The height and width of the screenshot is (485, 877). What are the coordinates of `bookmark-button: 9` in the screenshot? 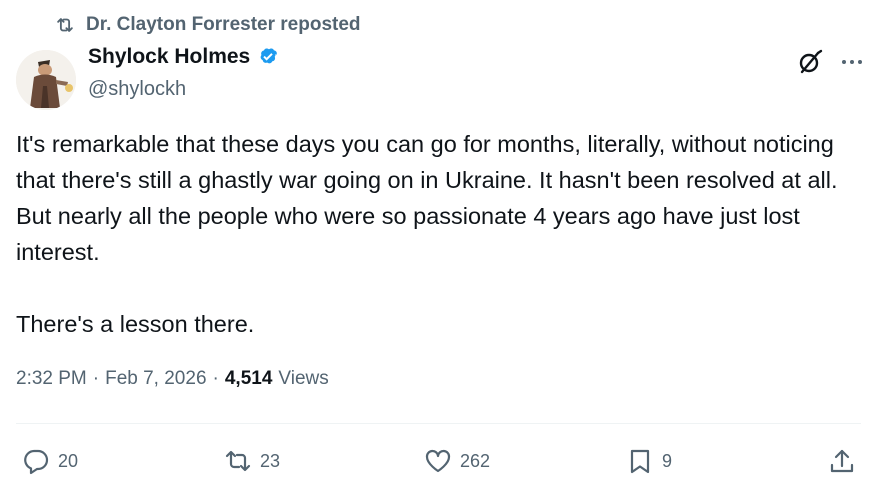 It's located at (649, 461).